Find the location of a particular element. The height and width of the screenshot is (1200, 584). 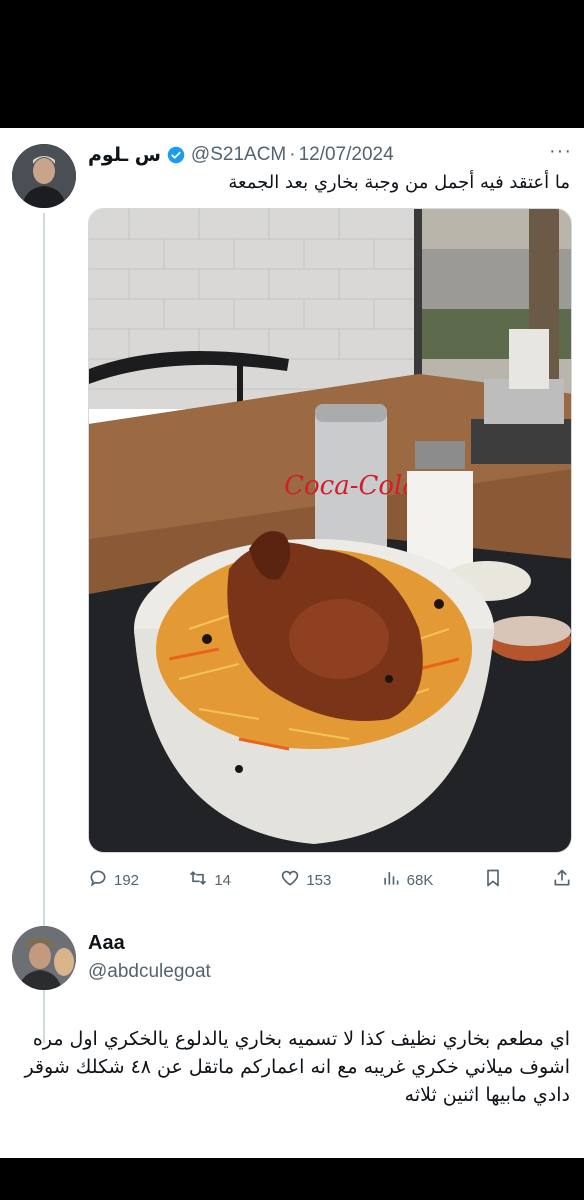

share-button is located at coordinates (562, 880).